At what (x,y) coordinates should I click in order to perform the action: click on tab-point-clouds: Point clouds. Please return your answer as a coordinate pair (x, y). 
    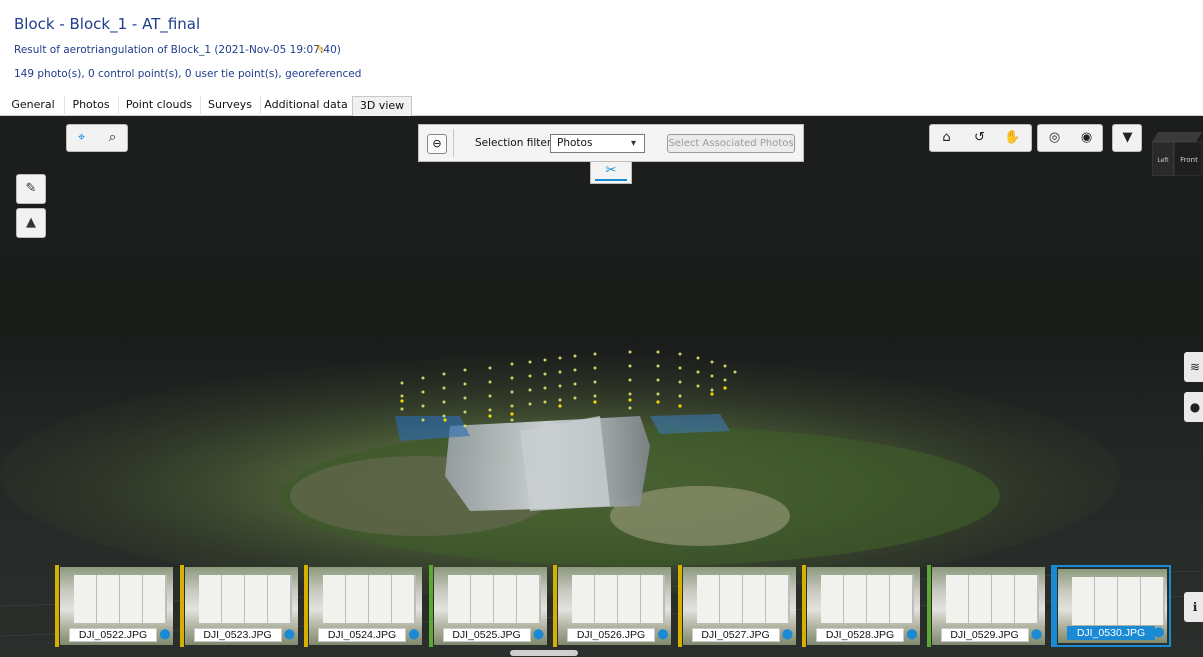
    Looking at the image, I should click on (158, 105).